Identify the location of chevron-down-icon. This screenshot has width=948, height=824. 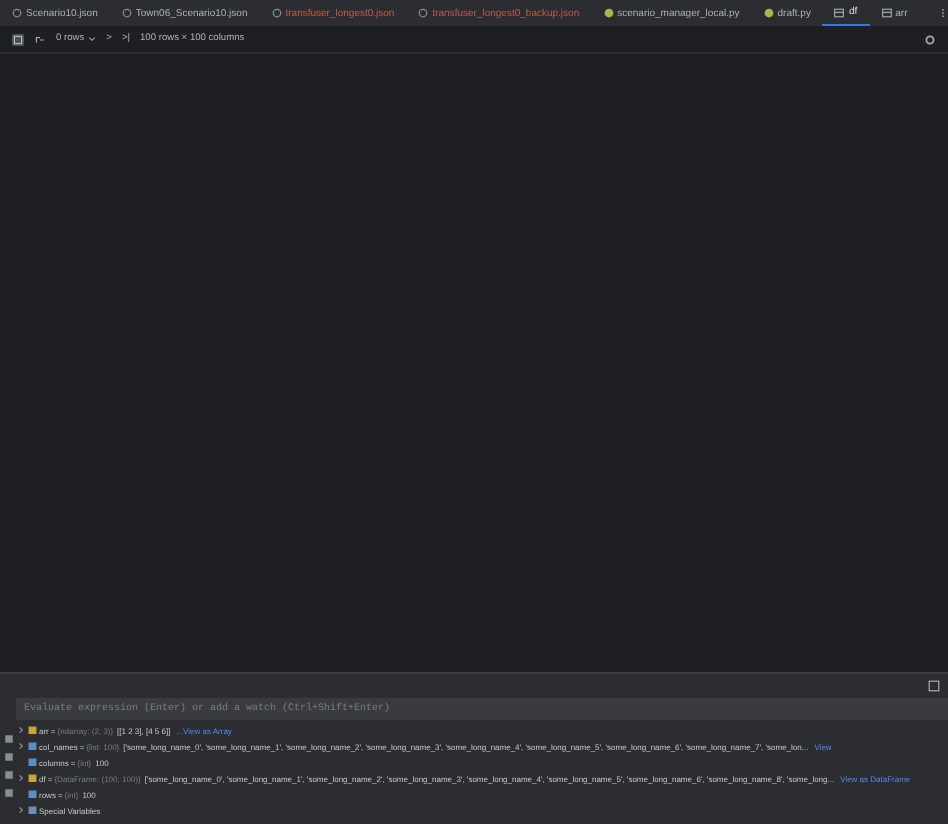
(92, 39).